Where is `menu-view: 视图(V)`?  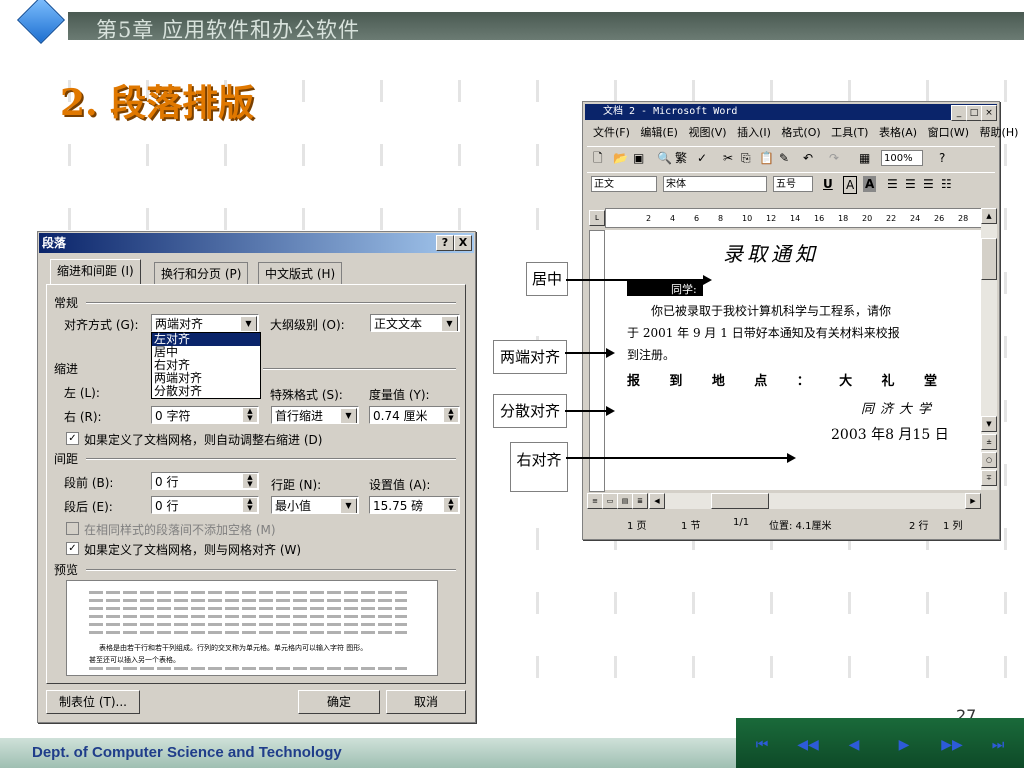 menu-view: 视图(V) is located at coordinates (707, 132).